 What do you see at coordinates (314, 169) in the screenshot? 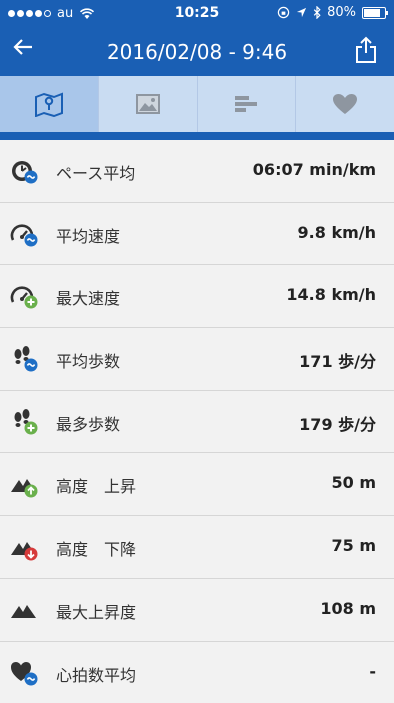
I see `stat-value: 06:07 min/km` at bounding box center [314, 169].